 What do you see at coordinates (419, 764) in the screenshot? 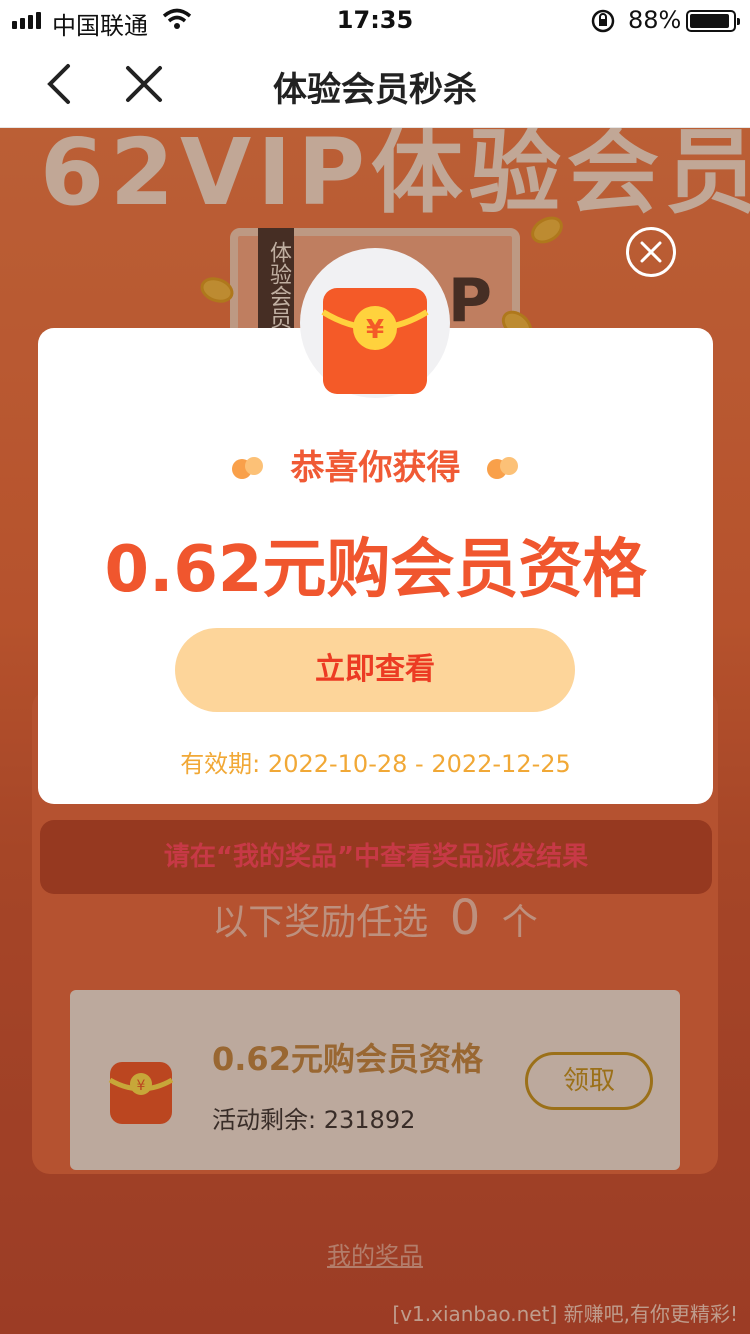
I see `validity-range: 2022-10-28 - 2022-12-25` at bounding box center [419, 764].